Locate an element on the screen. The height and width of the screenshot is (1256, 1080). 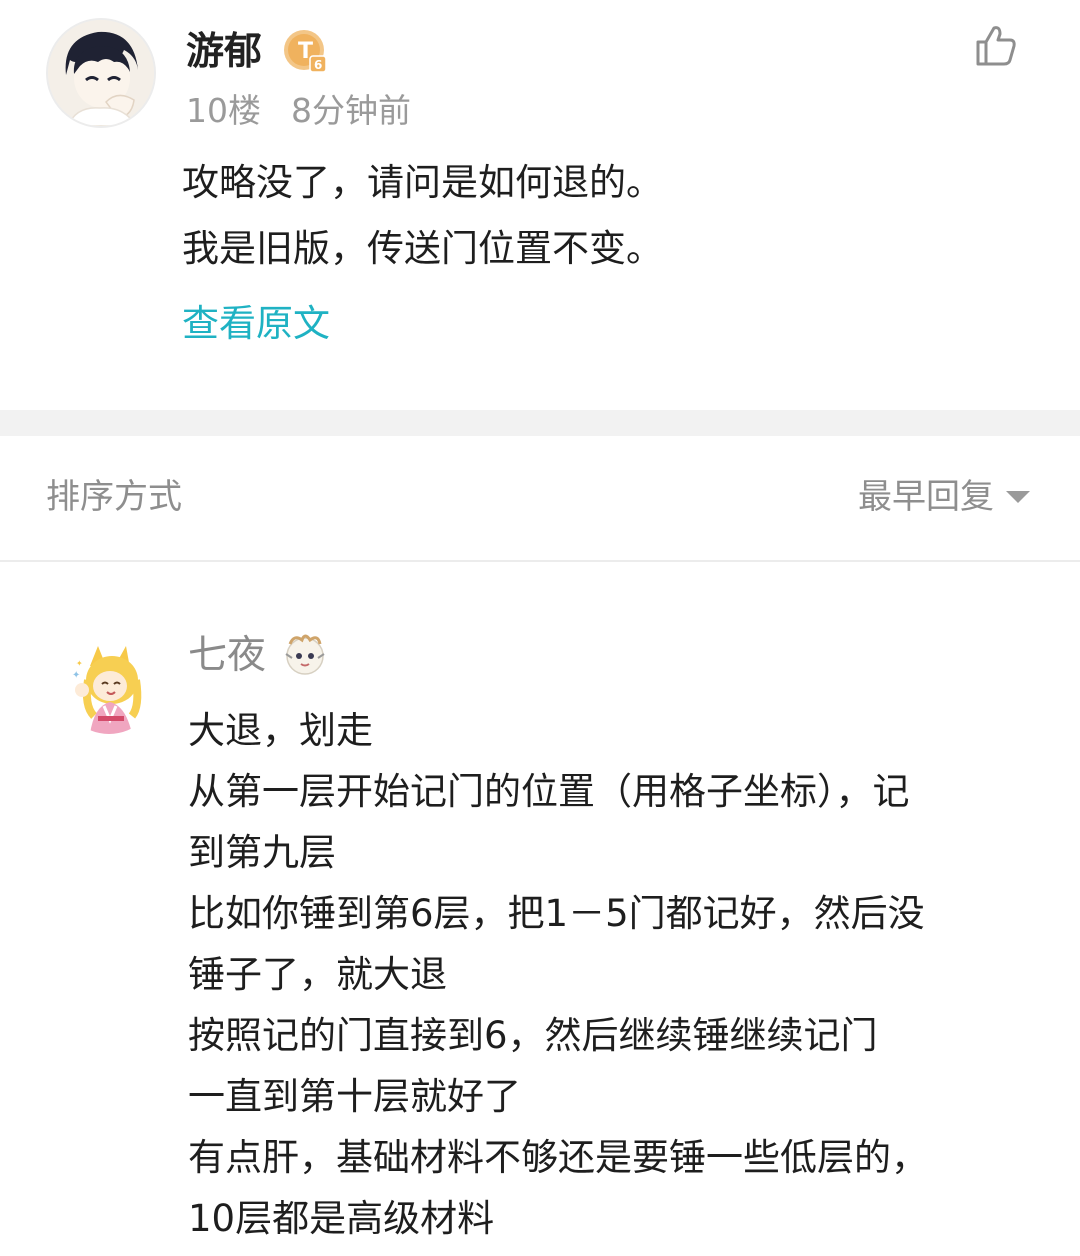
section-divider is located at coordinates (540, 423).